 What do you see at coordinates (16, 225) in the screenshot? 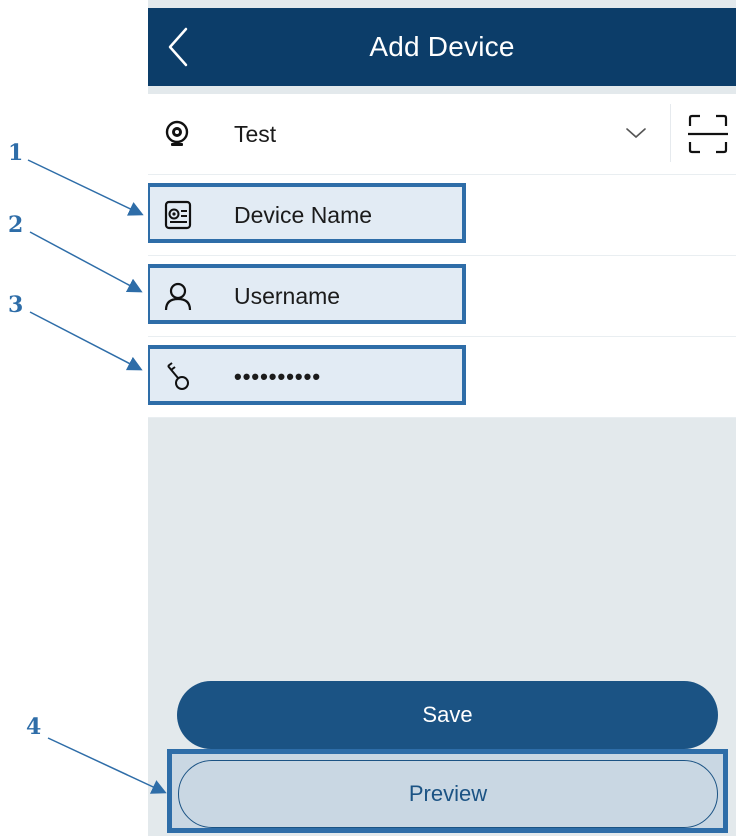
I see `callout-number: 2` at bounding box center [16, 225].